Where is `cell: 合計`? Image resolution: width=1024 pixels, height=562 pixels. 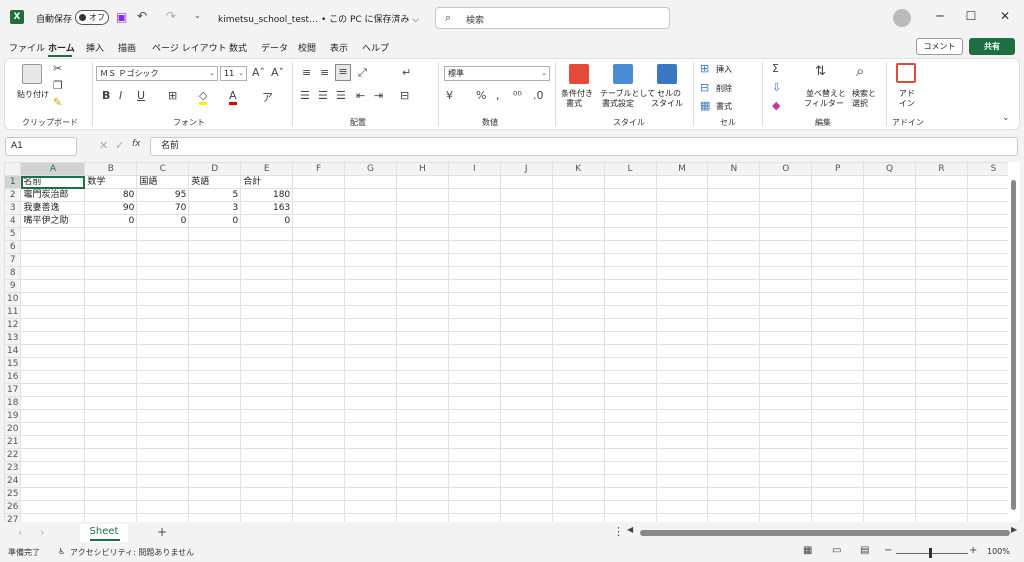 cell: 合計 is located at coordinates (267, 182).